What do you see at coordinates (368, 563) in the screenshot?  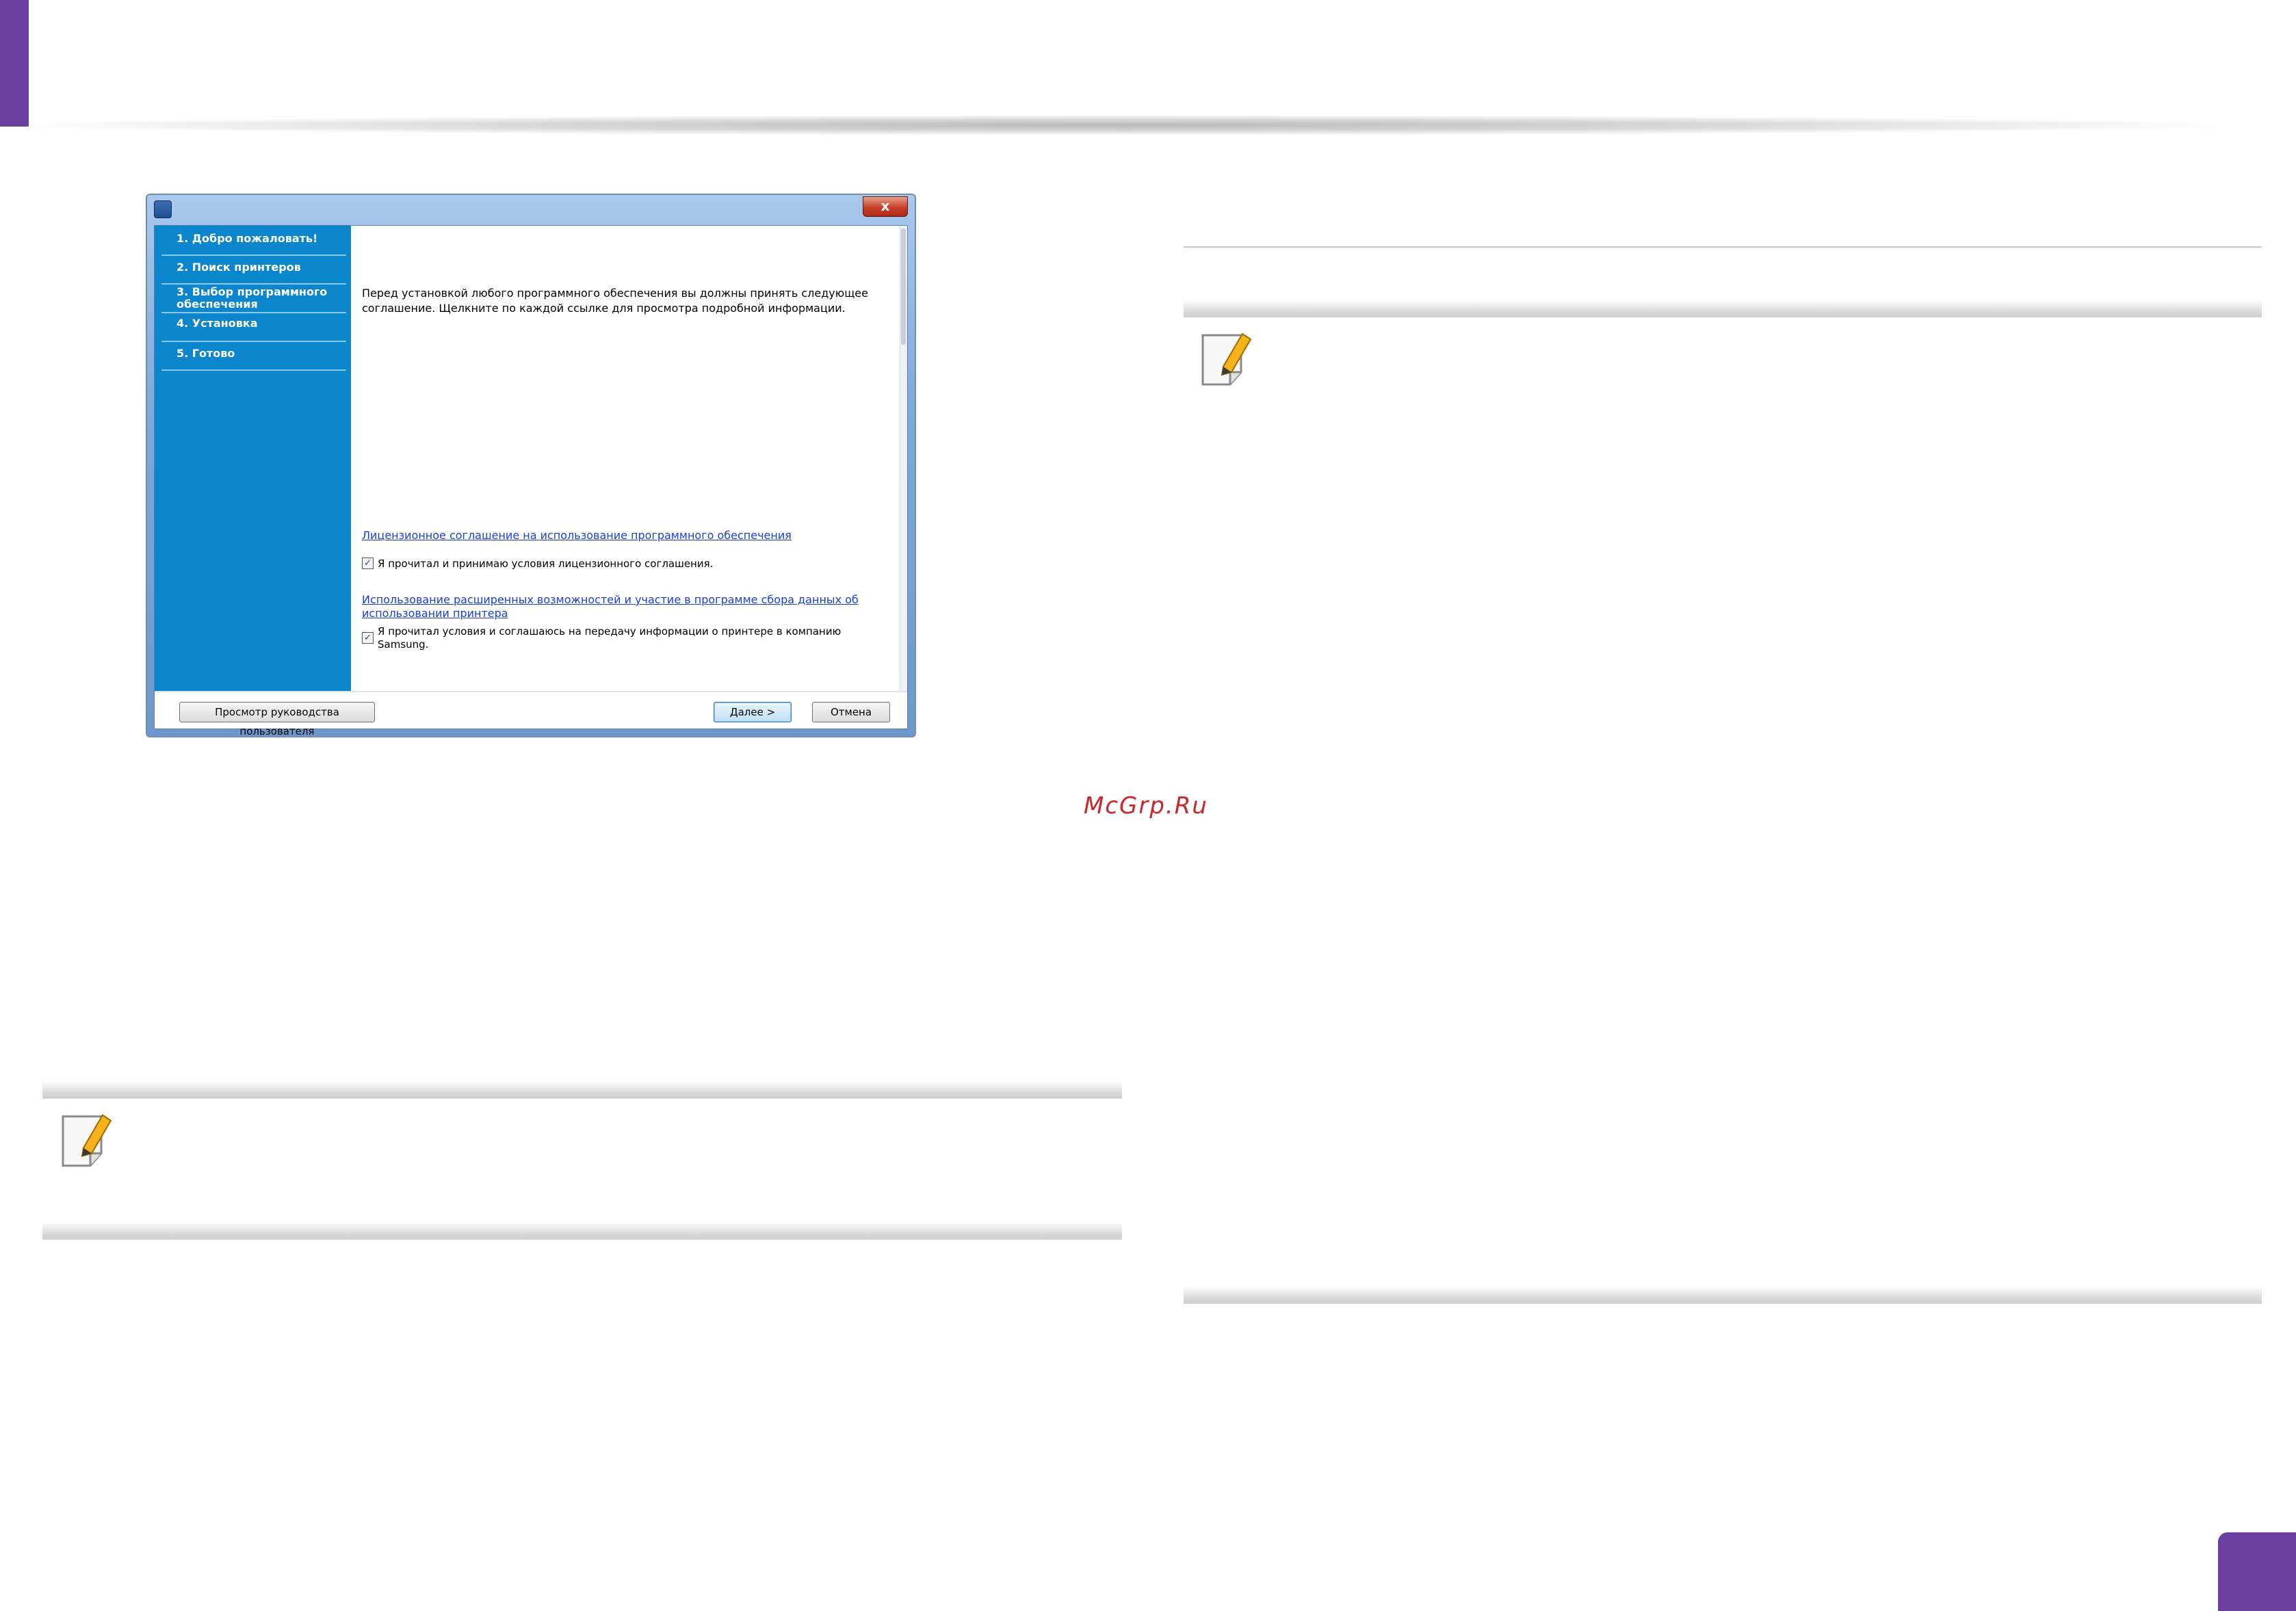 I see `license-checkbox: ✓` at bounding box center [368, 563].